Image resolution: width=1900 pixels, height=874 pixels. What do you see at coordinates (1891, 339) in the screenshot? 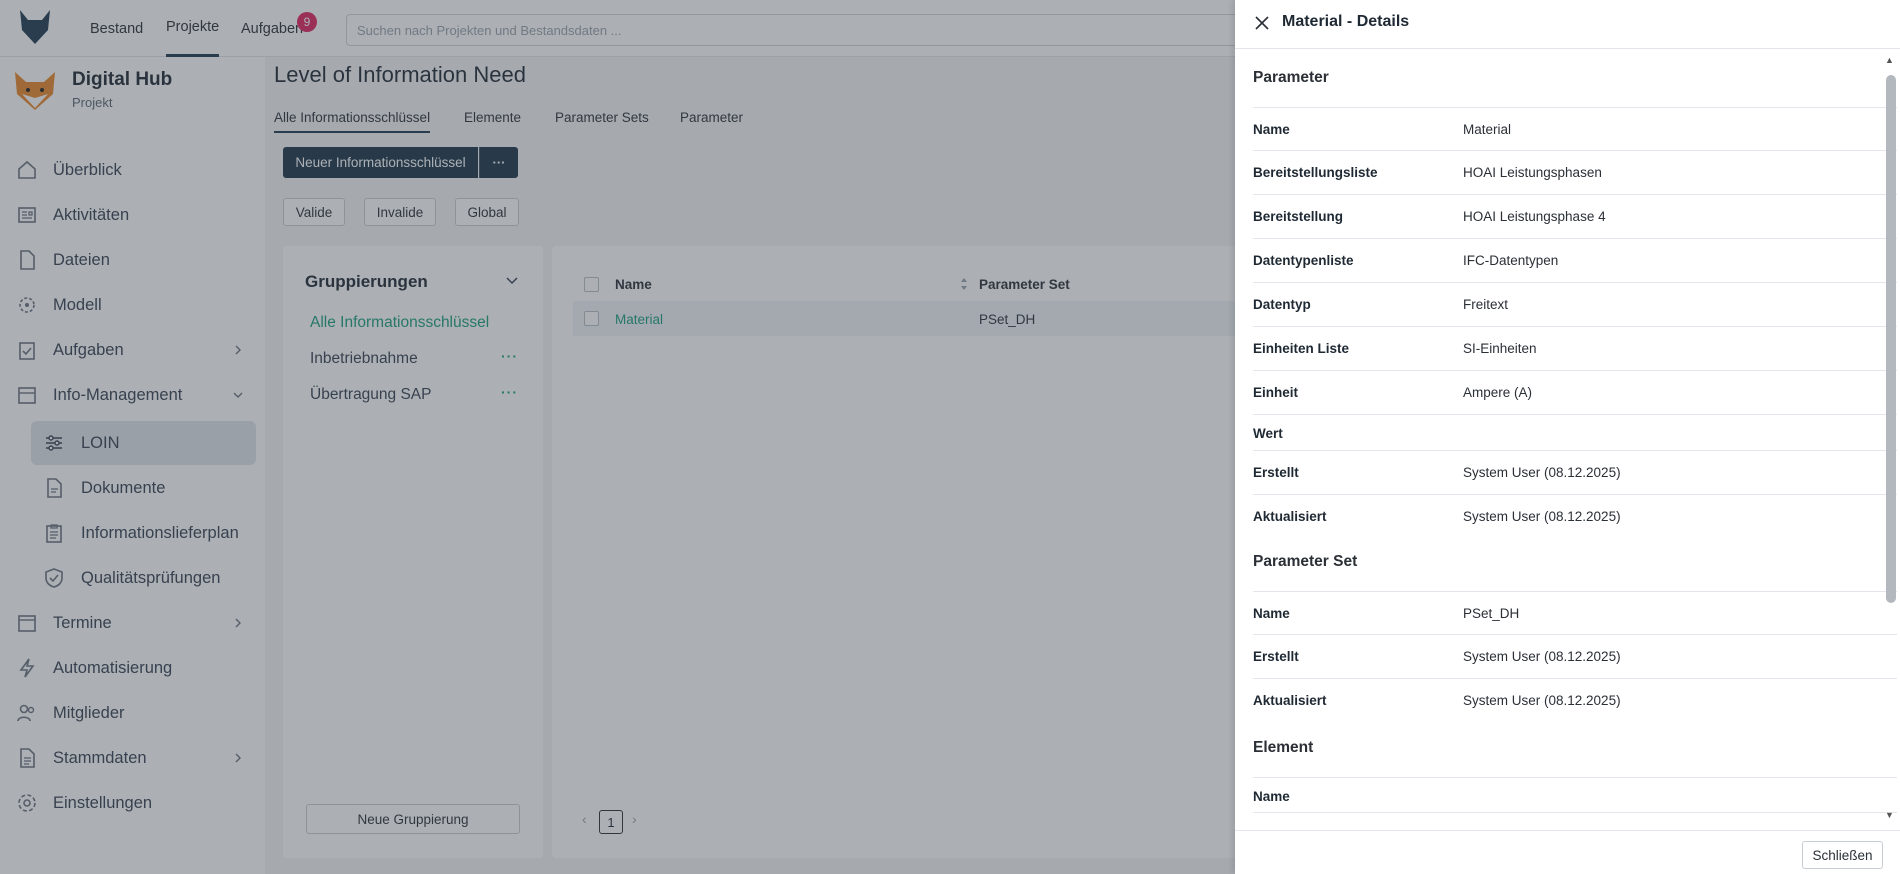
I see `scrollbar-thumb` at bounding box center [1891, 339].